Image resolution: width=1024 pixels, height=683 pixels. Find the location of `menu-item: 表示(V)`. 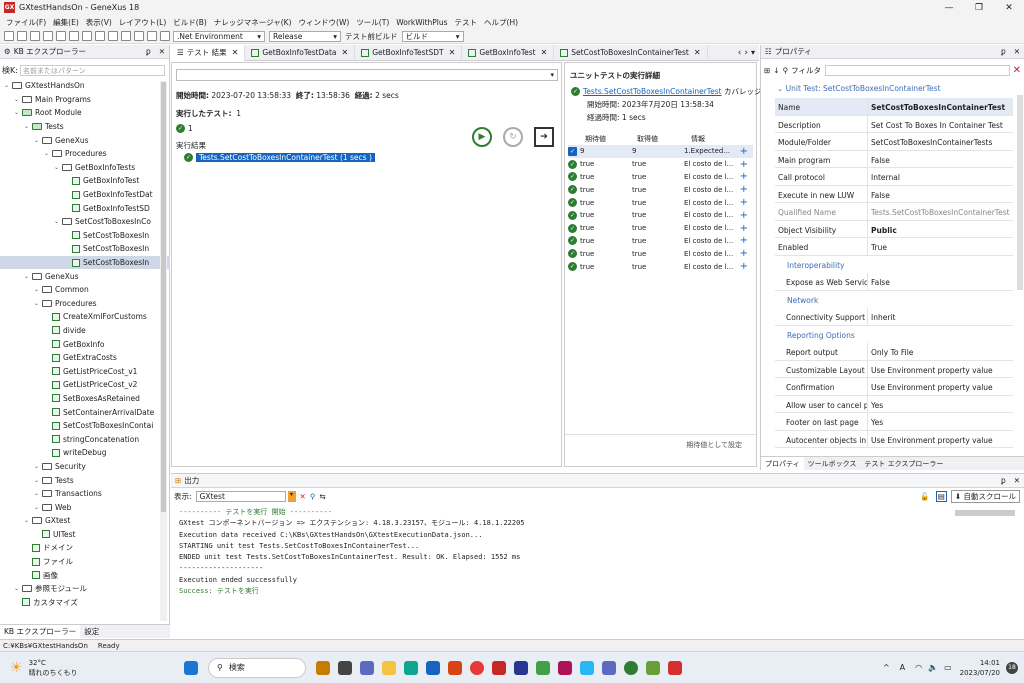

menu-item: 表示(V) is located at coordinates (99, 22).